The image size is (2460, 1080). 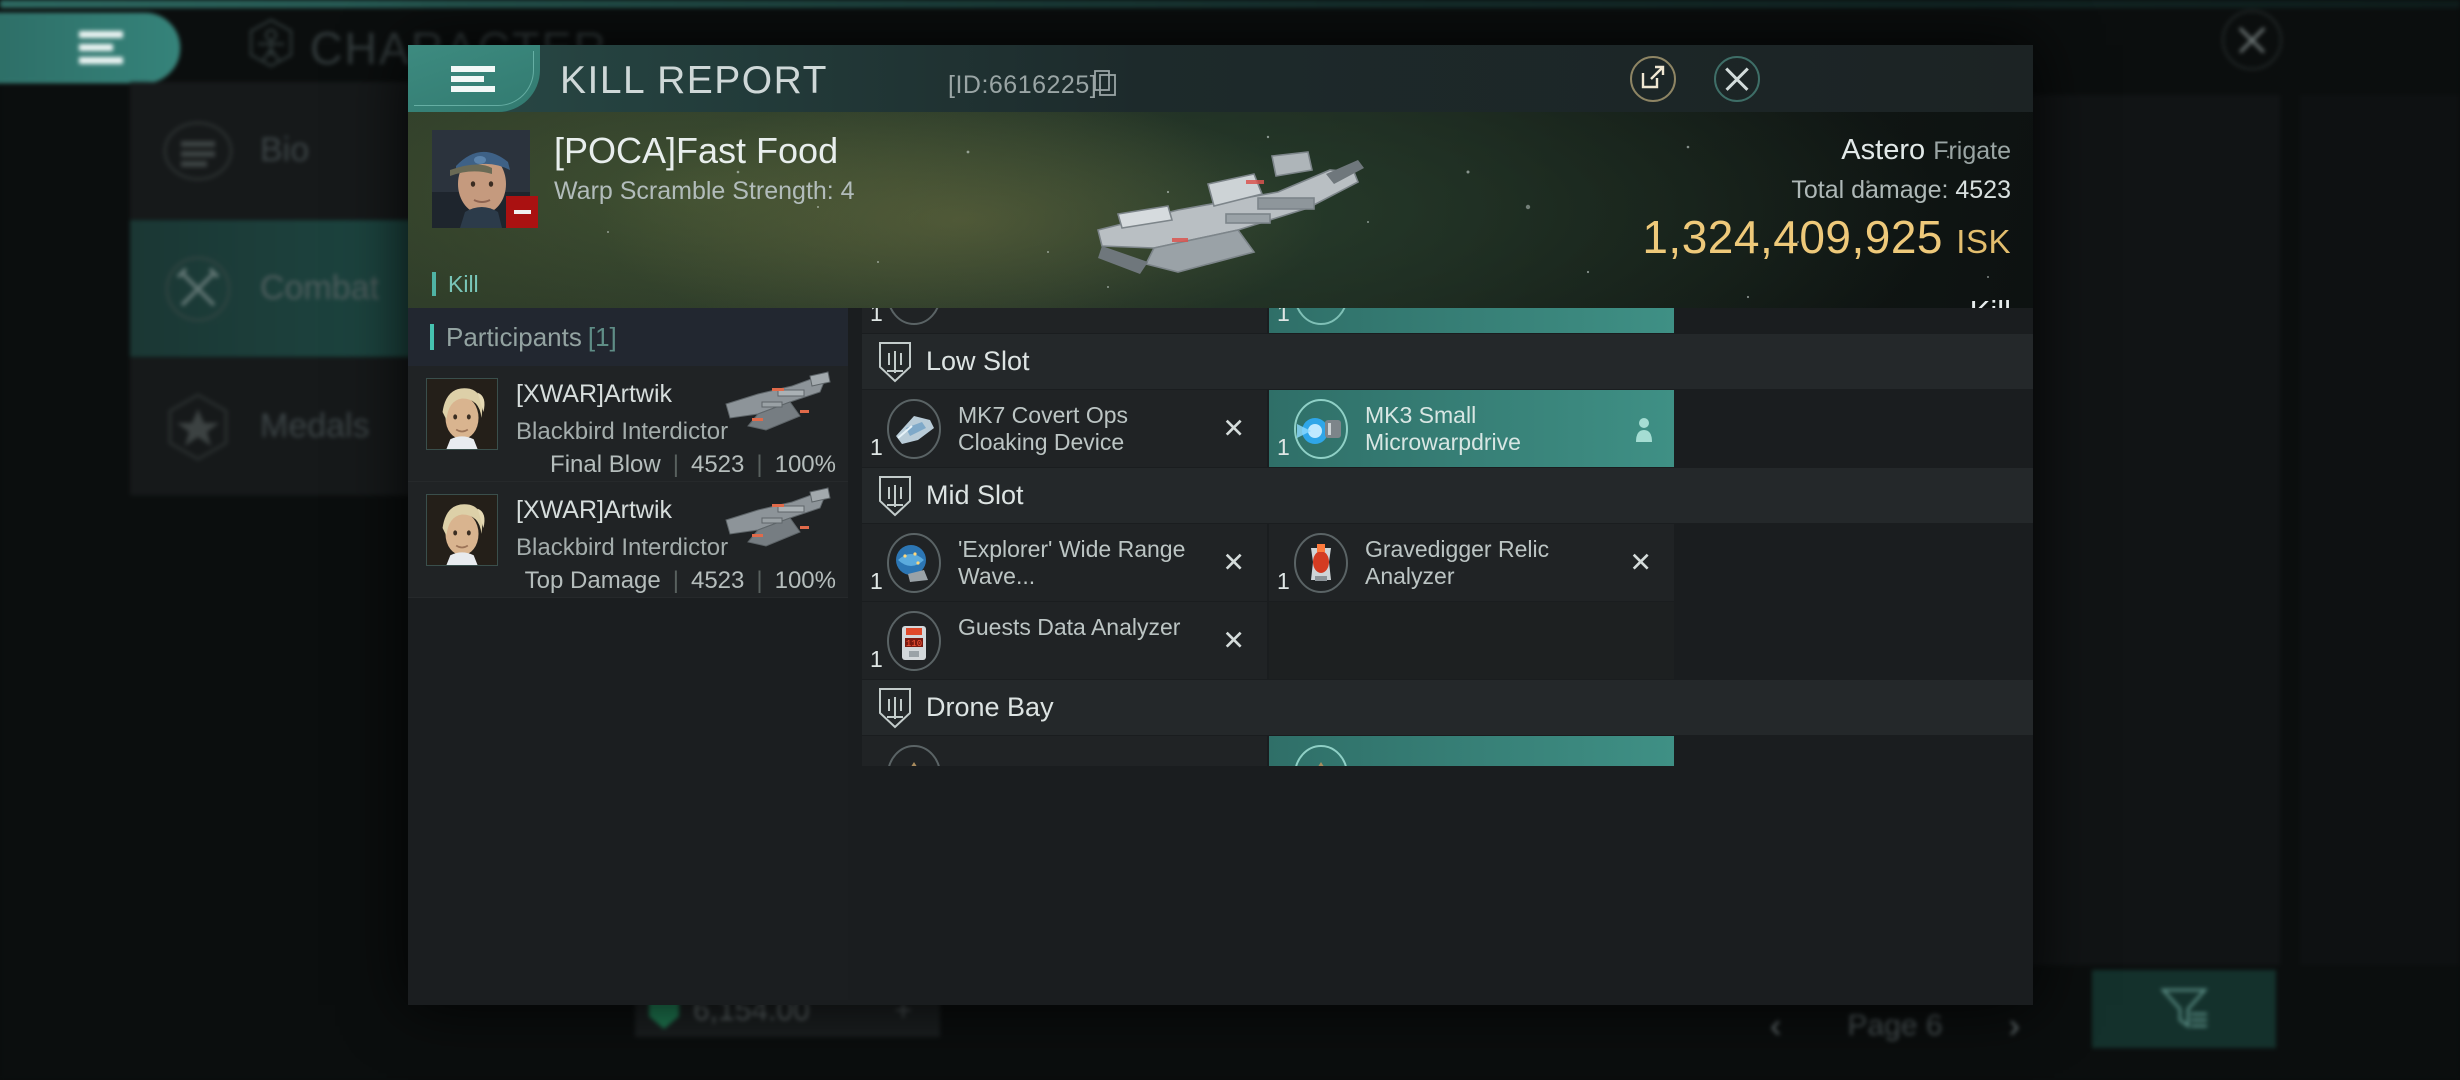 I want to click on background-pagination: ‹ Page 6 ›, so click(x=1895, y=1026).